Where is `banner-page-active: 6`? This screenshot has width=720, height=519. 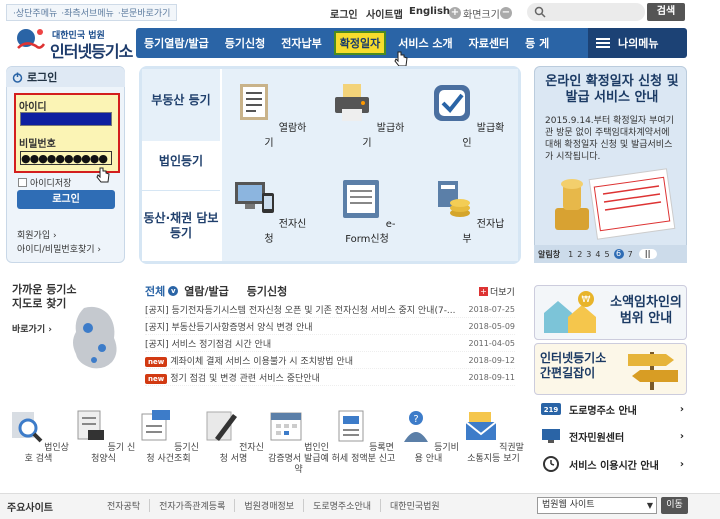
banner-page-active: 6 is located at coordinates (618, 254).